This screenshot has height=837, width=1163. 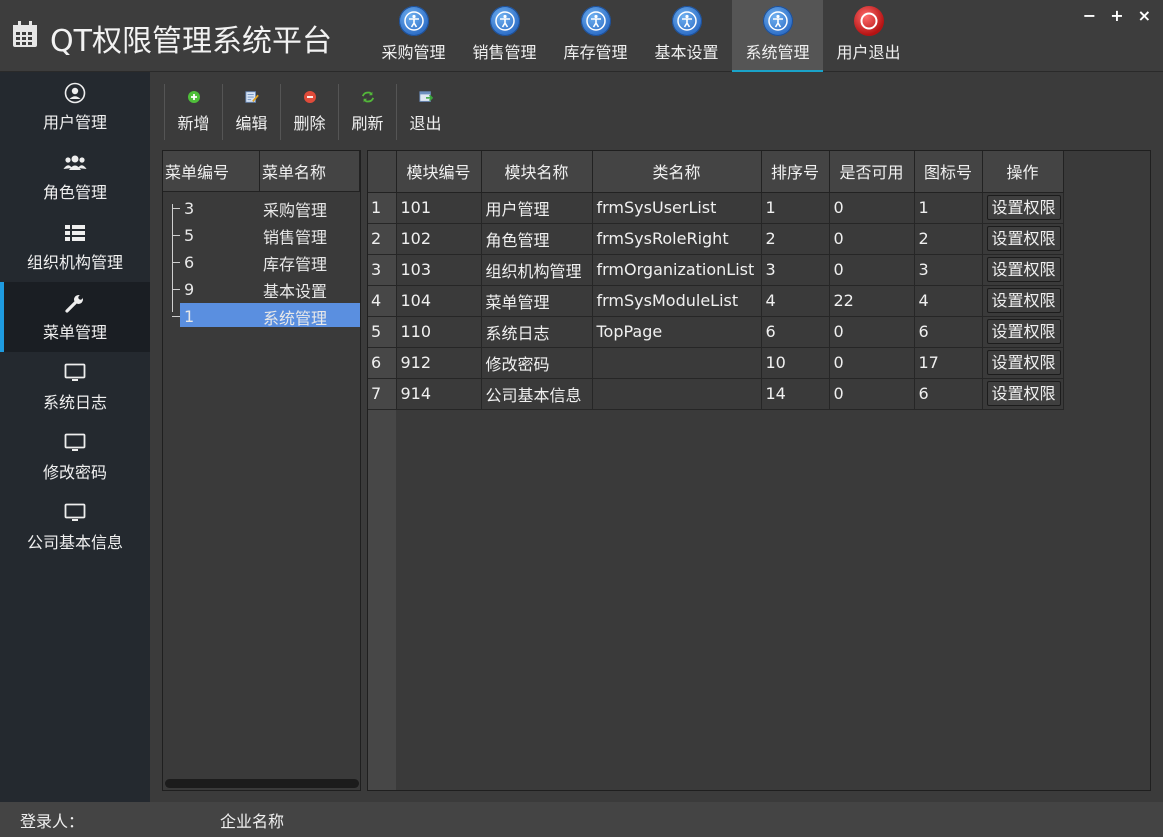 I want to click on tree-node-code: 1, so click(x=189, y=316).